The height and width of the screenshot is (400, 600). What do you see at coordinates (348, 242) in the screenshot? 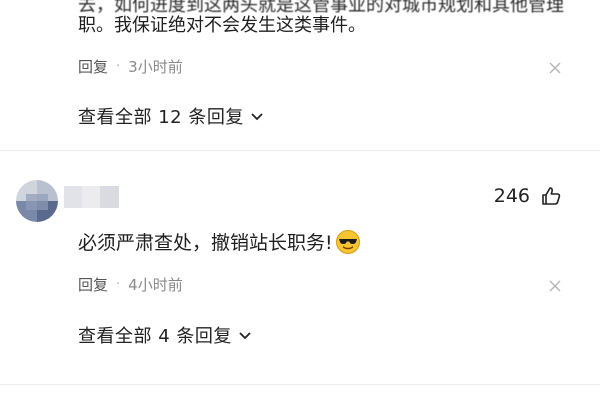
I see `sunglasses-emoji-icon` at bounding box center [348, 242].